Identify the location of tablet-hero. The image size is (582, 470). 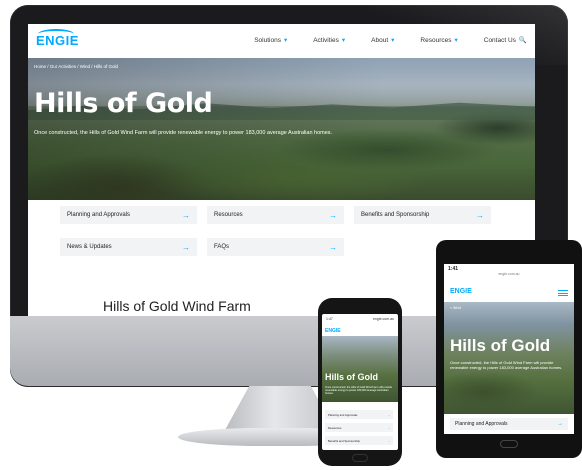
(509, 358).